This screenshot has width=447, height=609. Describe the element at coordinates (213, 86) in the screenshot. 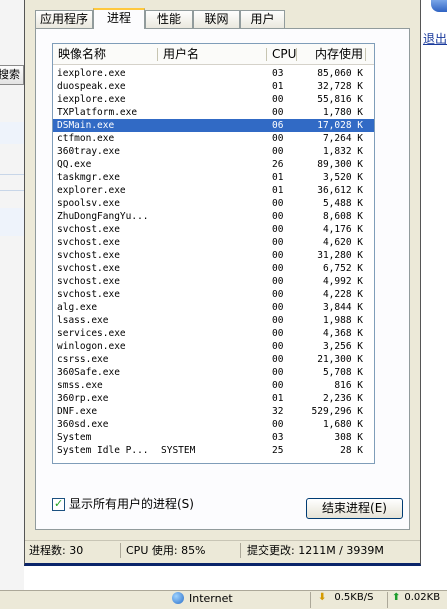

I see `process-row: duospeak.exe 01 32,728 K` at that location.